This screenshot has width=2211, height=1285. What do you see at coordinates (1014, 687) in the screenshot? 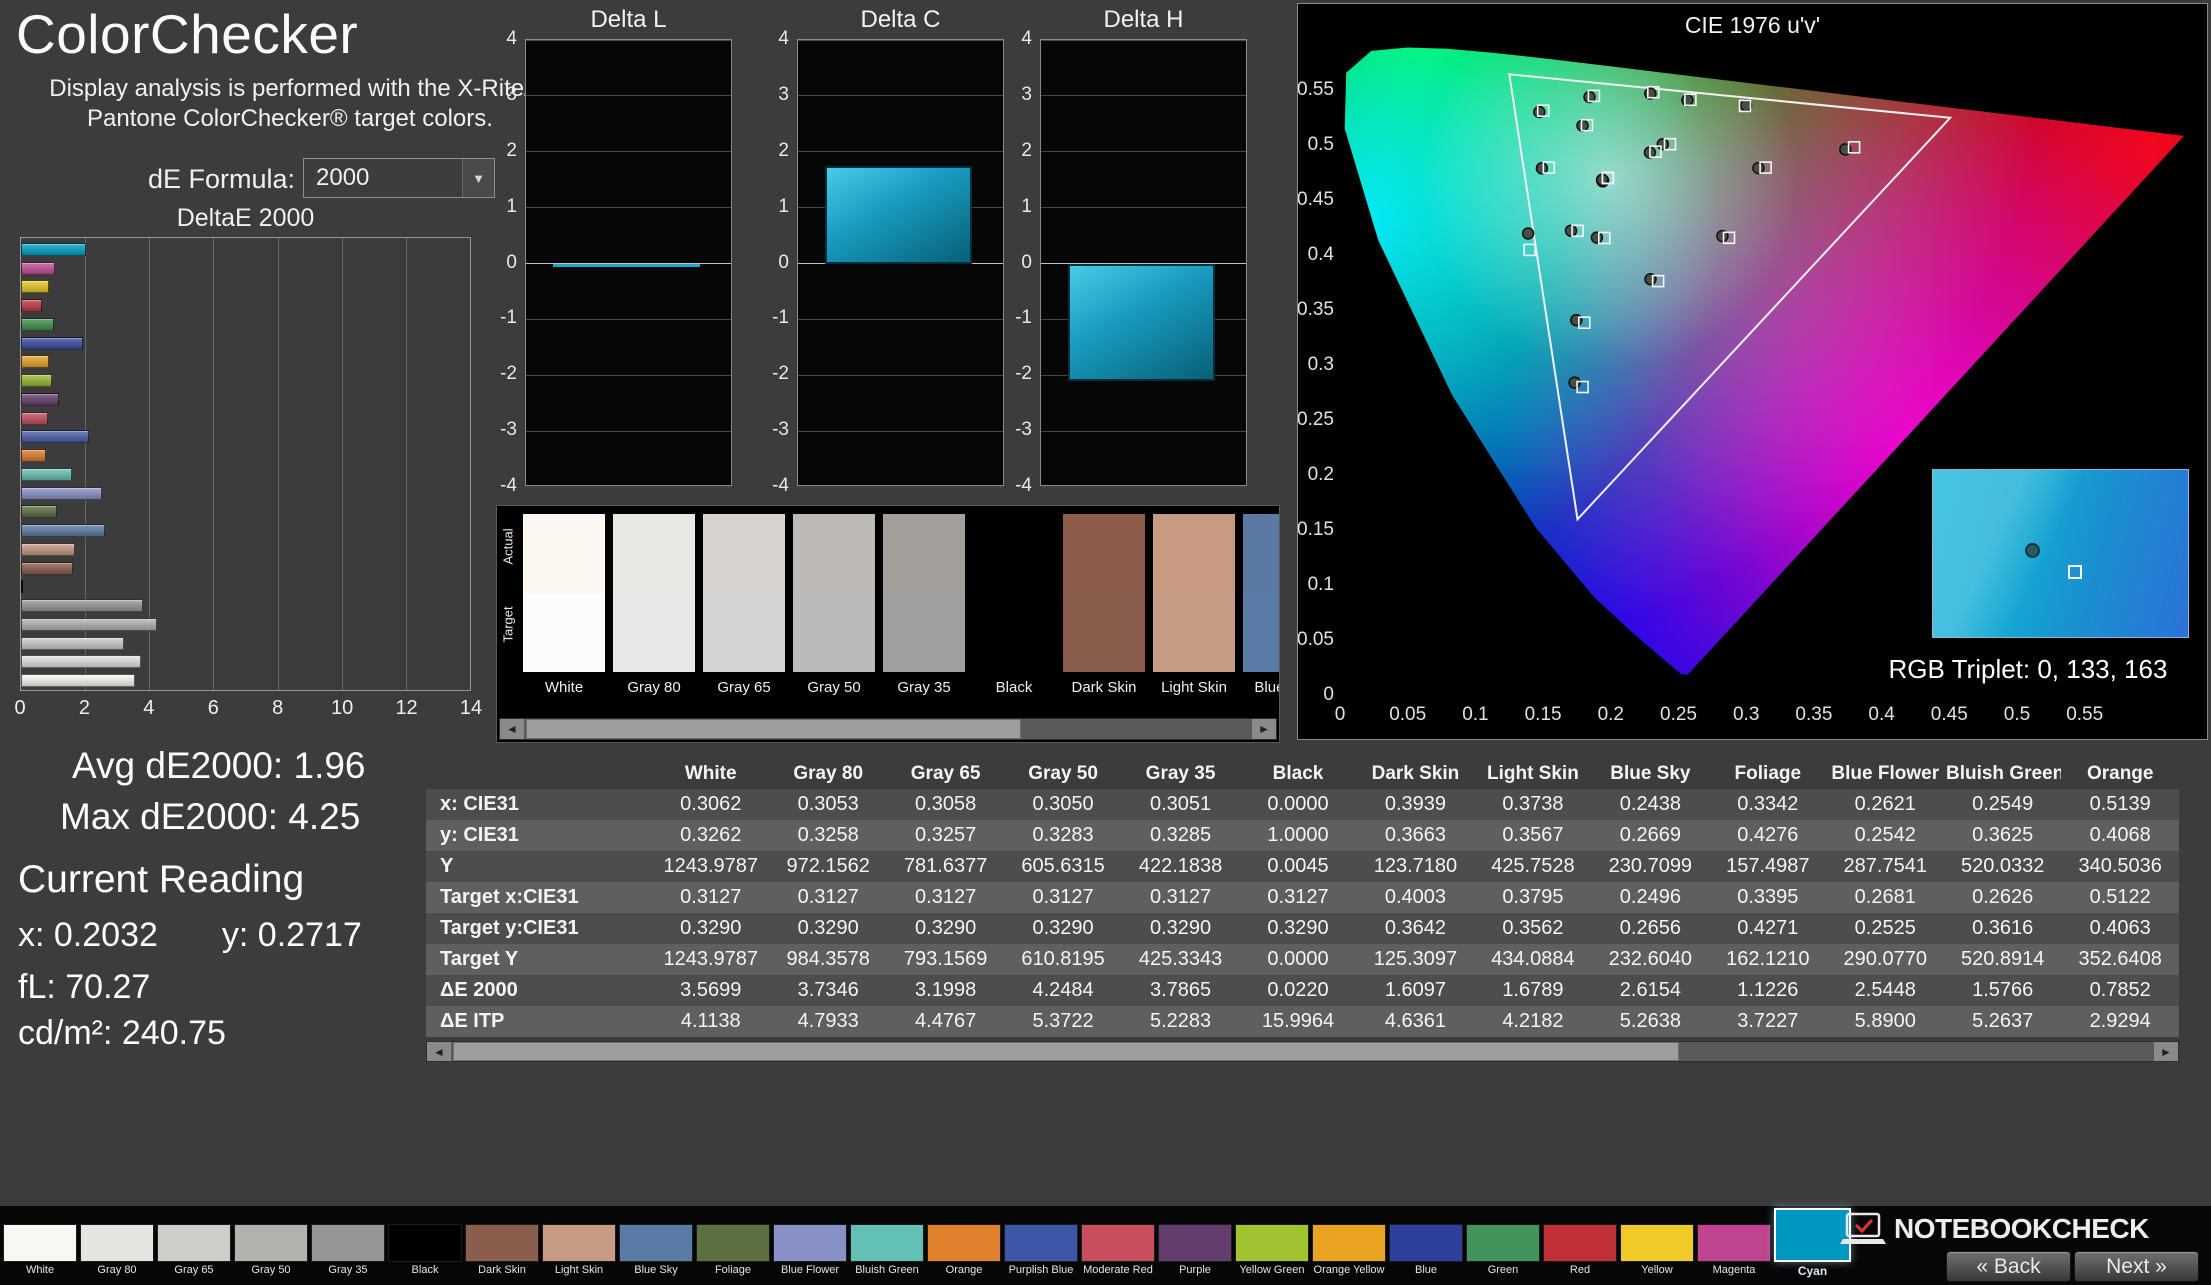
I see `swatch-label: Black` at bounding box center [1014, 687].